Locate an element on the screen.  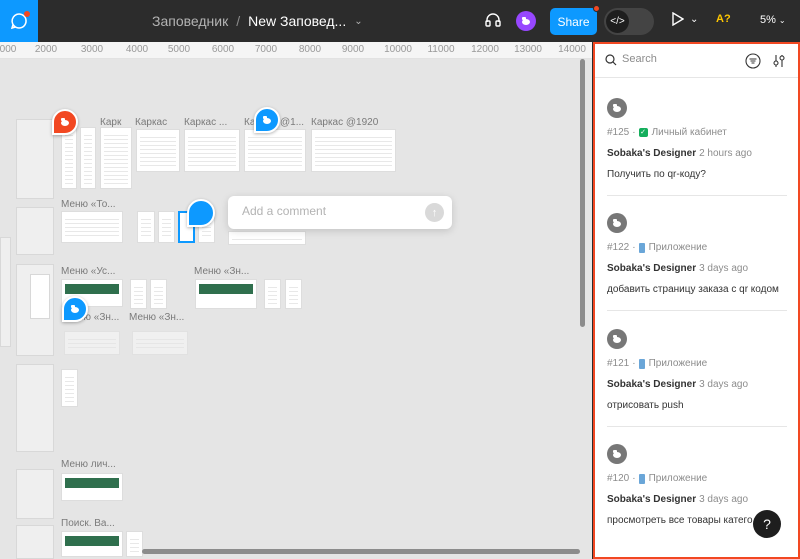
sliders-icon is located at coordinates (779, 61).